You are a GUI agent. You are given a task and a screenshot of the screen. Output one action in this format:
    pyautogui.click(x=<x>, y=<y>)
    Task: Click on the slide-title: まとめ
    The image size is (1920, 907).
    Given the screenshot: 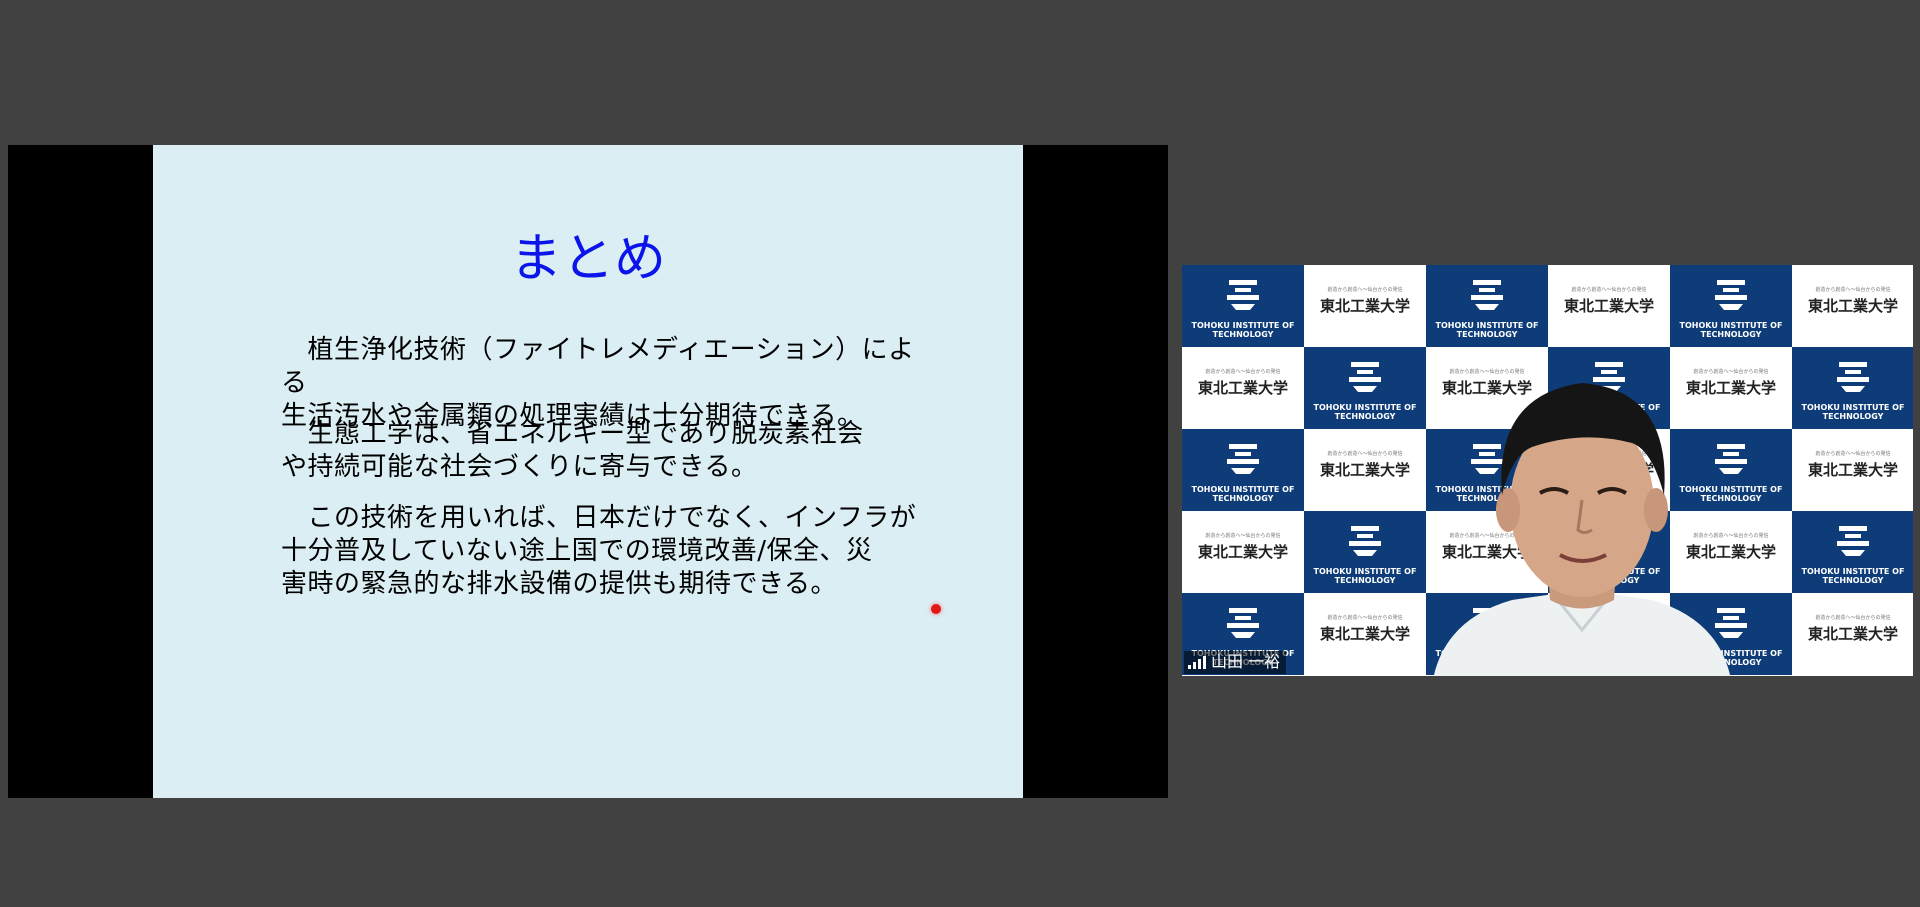 What is the action you would take?
    pyautogui.click(x=587, y=259)
    